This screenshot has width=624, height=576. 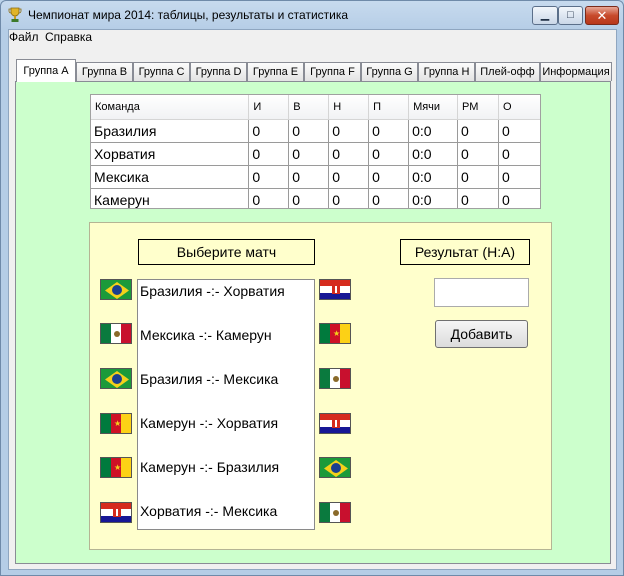 What do you see at coordinates (209, 467) in the screenshot?
I see `match-item: Камерун -:- Бразилия` at bounding box center [209, 467].